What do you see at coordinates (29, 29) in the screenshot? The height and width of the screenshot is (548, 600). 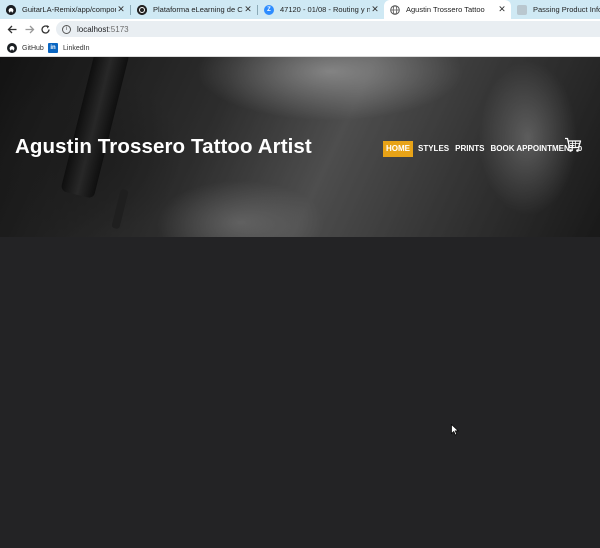 I see `forward-arrow-icon` at bounding box center [29, 29].